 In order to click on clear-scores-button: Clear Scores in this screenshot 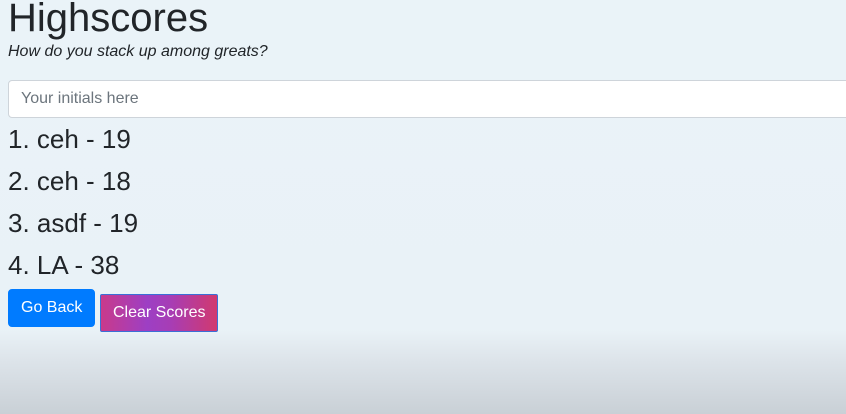, I will do `click(159, 313)`.